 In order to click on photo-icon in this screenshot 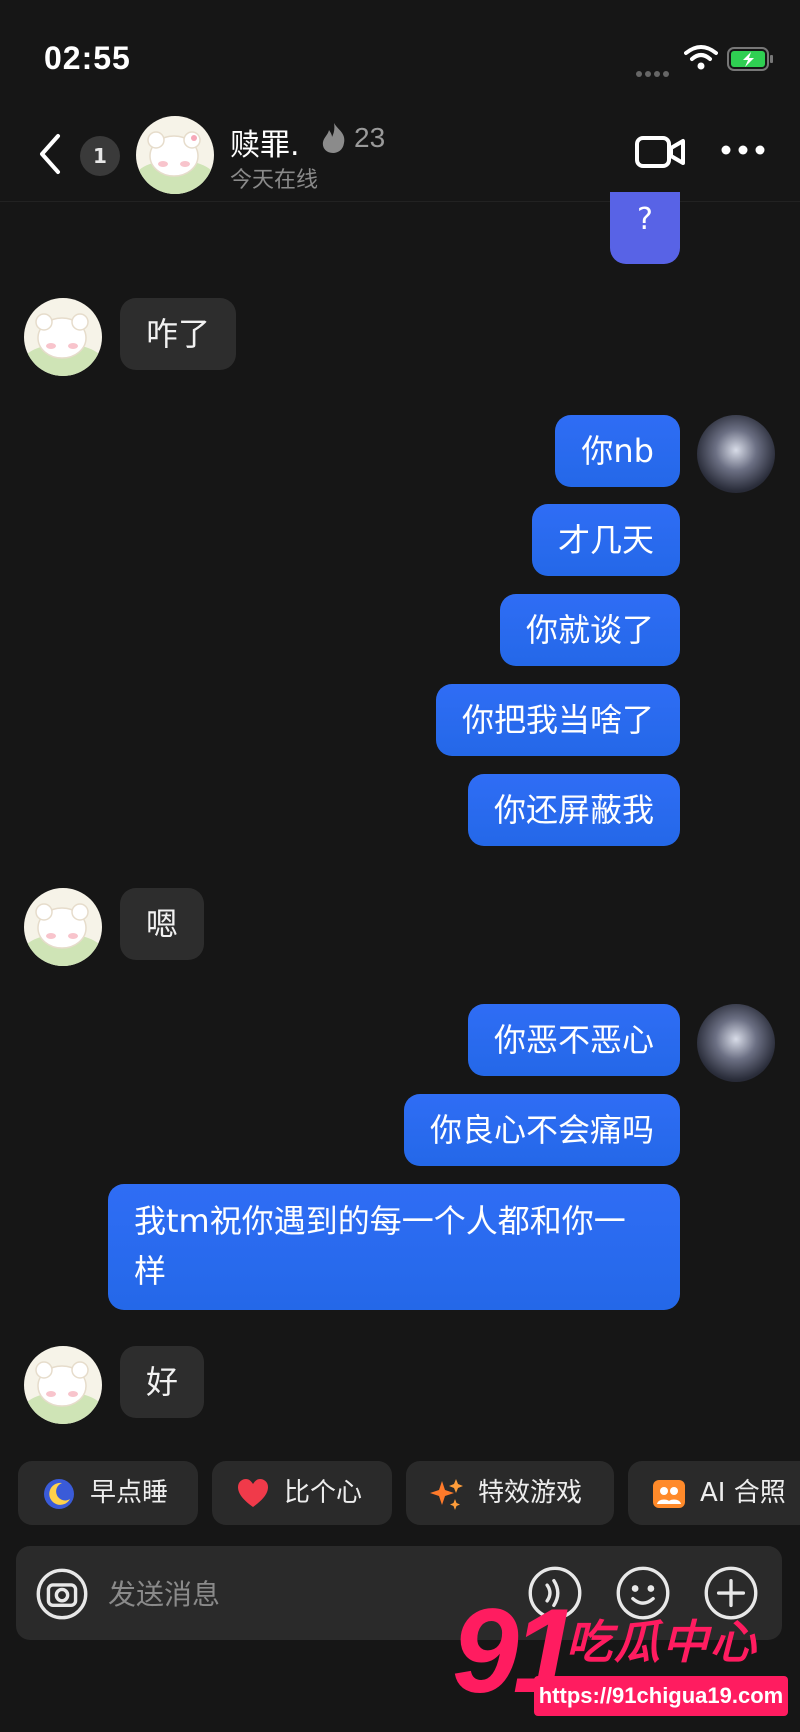, I will do `click(669, 1494)`.